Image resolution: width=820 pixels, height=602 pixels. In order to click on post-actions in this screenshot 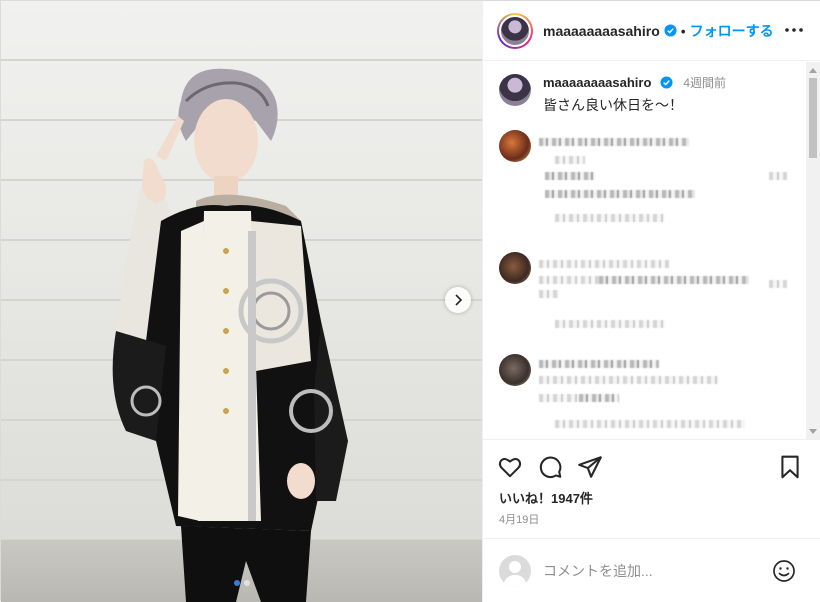, I will do `click(651, 468)`.